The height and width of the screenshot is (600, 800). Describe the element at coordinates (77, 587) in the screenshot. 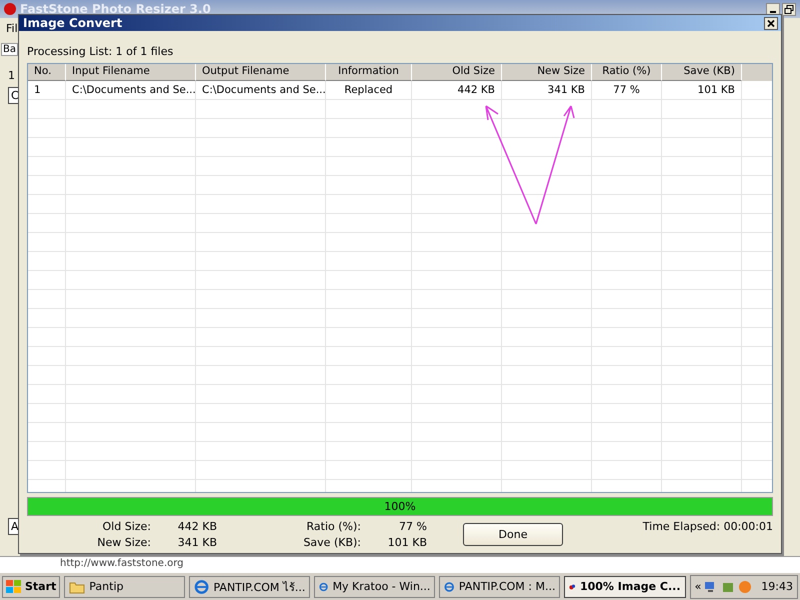

I see `folder-icon` at that location.